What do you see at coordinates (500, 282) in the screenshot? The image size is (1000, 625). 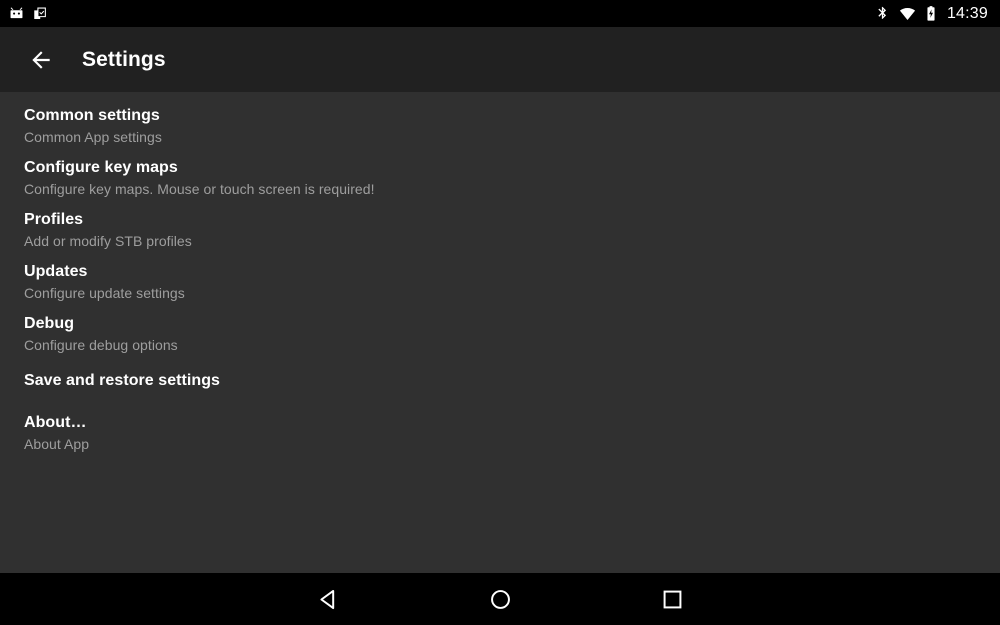 I see `settings-item-updates: Updates Configure update settings` at bounding box center [500, 282].